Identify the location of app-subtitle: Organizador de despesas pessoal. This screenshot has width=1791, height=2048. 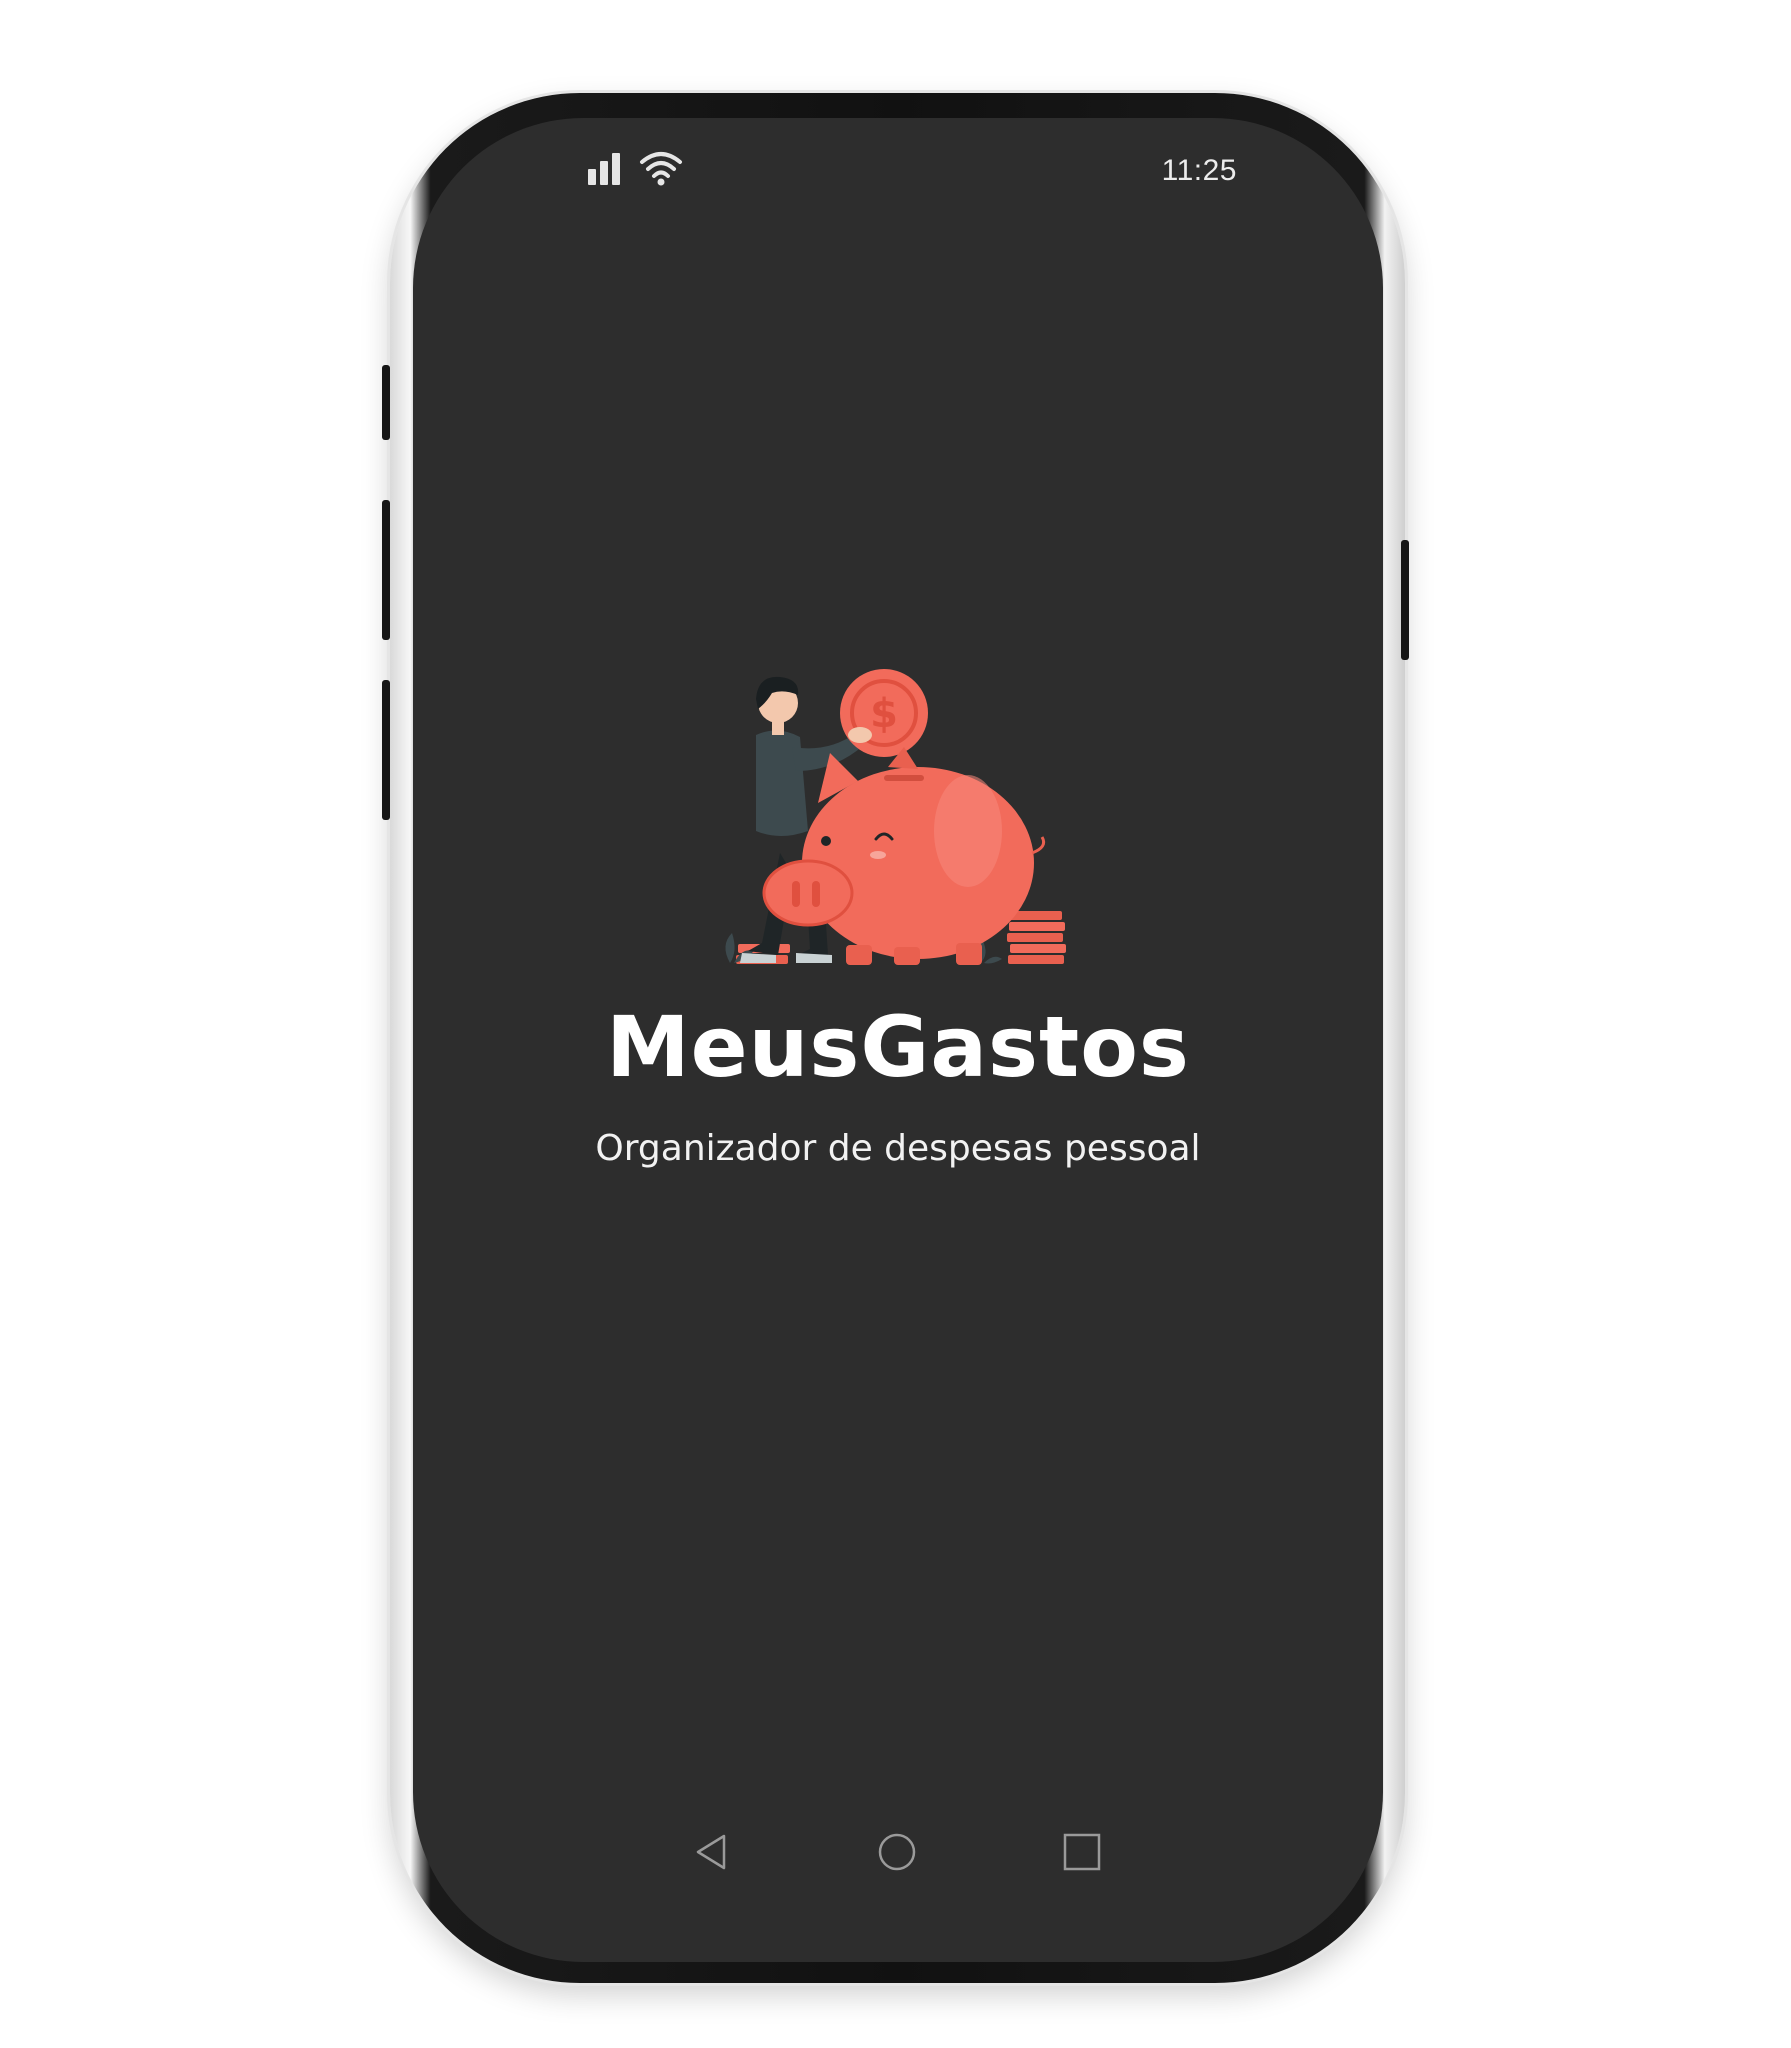
(898, 1148).